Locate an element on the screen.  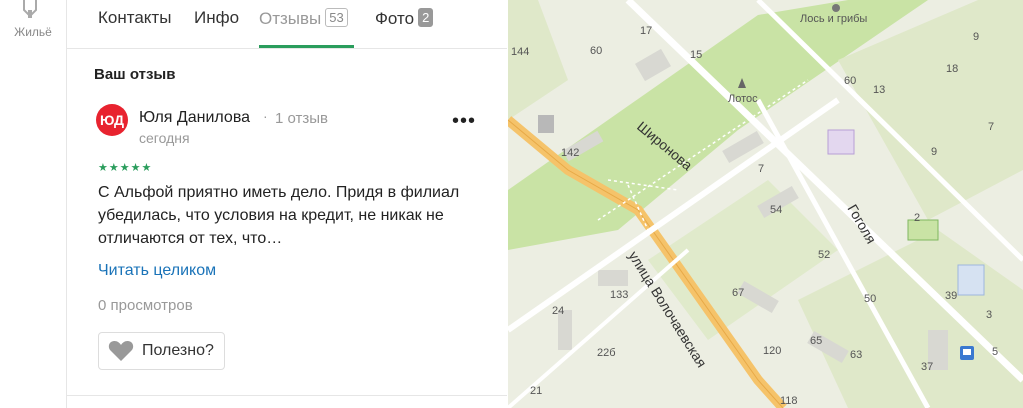
house-number: 63 is located at coordinates (856, 355).